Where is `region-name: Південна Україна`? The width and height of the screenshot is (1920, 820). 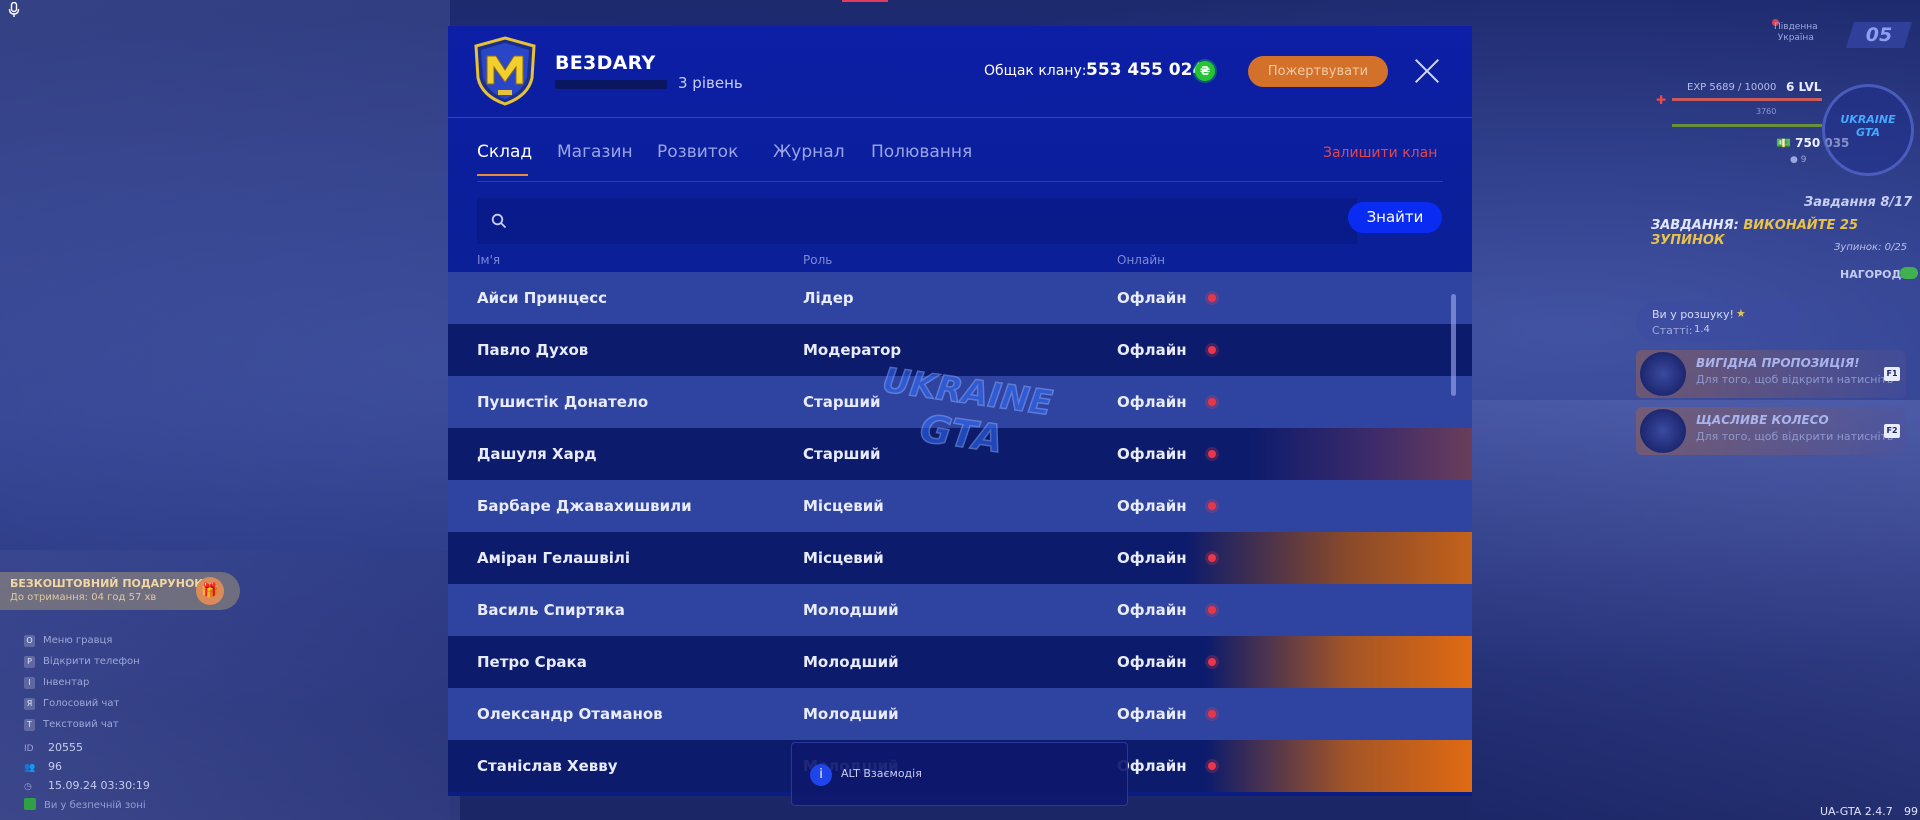 region-name: Південна Україна is located at coordinates (1796, 32).